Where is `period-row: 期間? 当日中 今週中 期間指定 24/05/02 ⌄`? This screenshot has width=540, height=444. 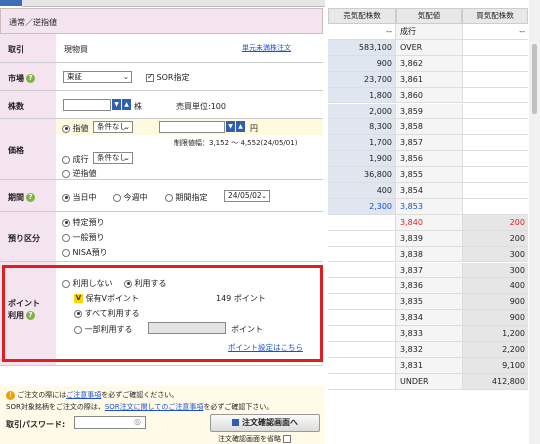
period-row: 期間? 当日中 今週中 期間指定 24/05/02 ⌄ is located at coordinates (161, 196).